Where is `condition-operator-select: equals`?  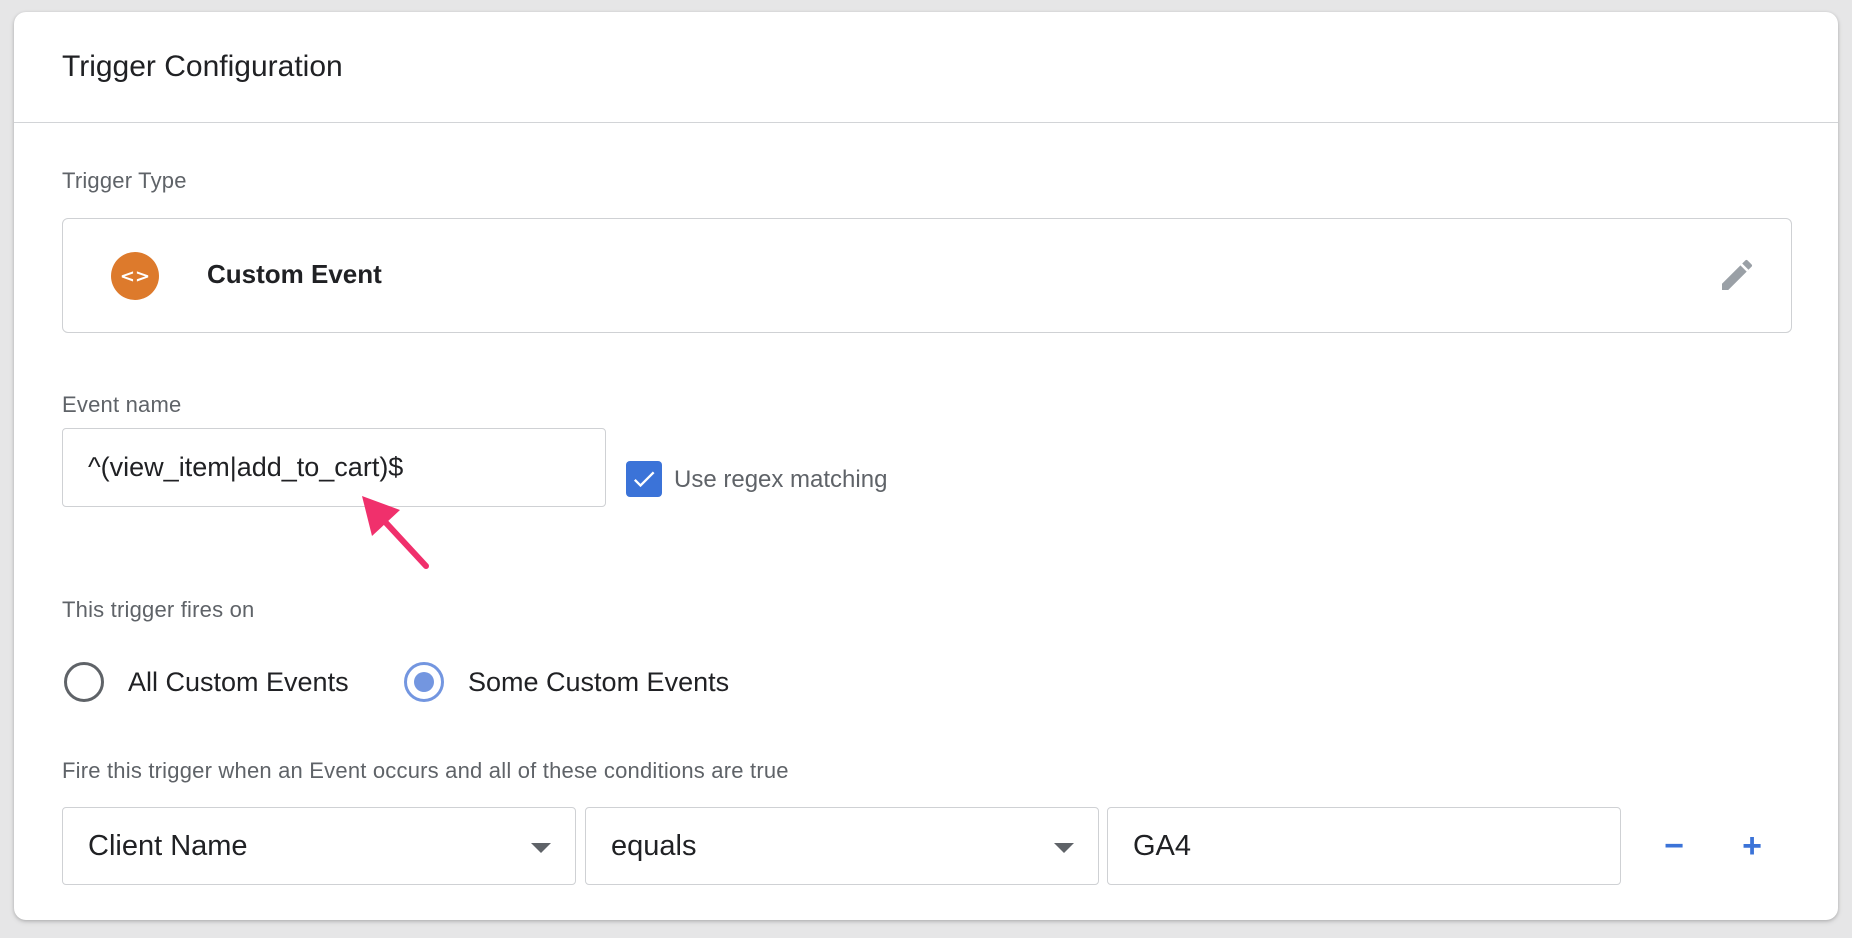
condition-operator-select: equals is located at coordinates (842, 846).